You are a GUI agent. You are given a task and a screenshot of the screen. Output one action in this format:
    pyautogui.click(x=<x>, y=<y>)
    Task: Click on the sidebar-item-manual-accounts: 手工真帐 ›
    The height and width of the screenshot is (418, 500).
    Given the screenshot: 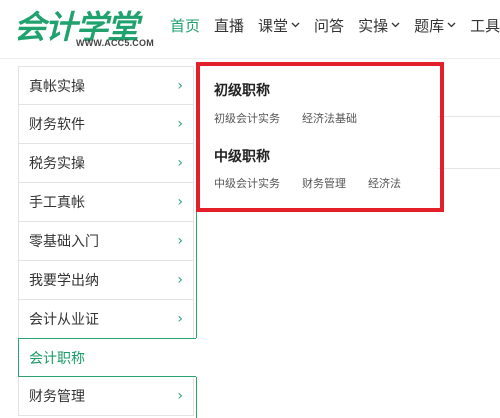 What is the action you would take?
    pyautogui.click(x=106, y=202)
    